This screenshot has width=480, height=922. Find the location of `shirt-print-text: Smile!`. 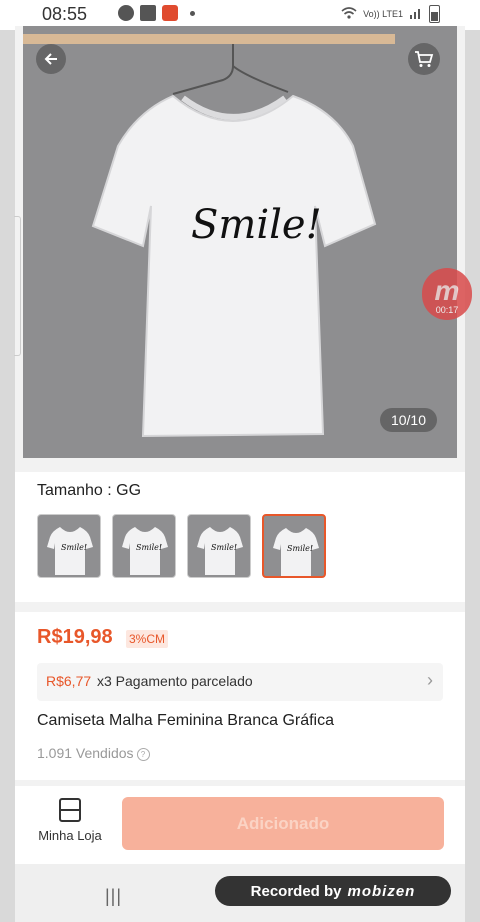

shirt-print-text: Smile! is located at coordinates (256, 225).